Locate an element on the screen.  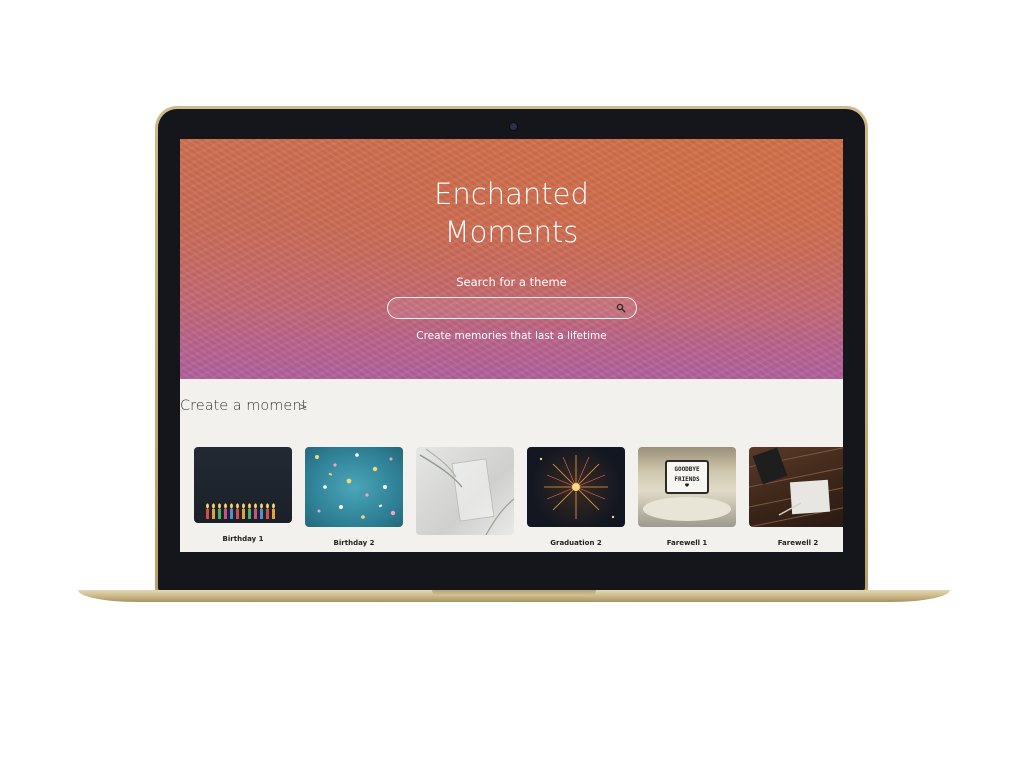
glass-leaf-thumbnail is located at coordinates (465, 491).